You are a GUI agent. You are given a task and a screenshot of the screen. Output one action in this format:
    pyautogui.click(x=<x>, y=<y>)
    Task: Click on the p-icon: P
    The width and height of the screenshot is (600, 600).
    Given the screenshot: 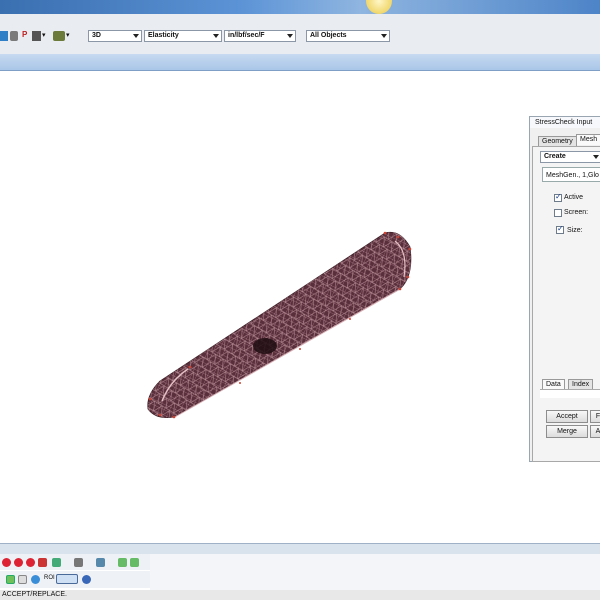 What is the action you would take?
    pyautogui.click(x=24, y=34)
    